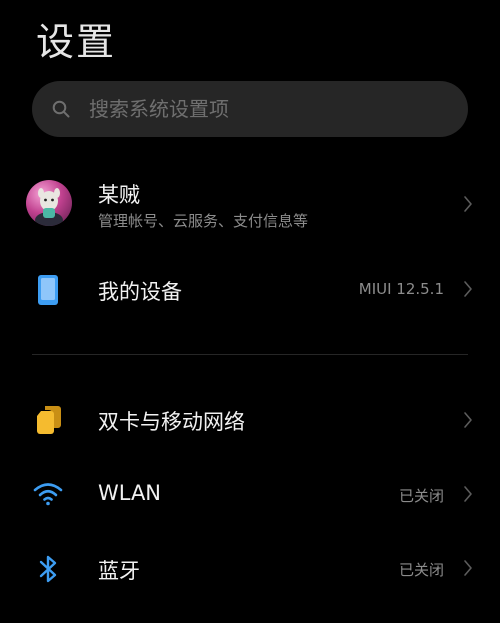 Image resolution: width=500 pixels, height=623 pixels. What do you see at coordinates (203, 221) in the screenshot?
I see `account-subtitle: 管理帐号、云服务、支付信息等` at bounding box center [203, 221].